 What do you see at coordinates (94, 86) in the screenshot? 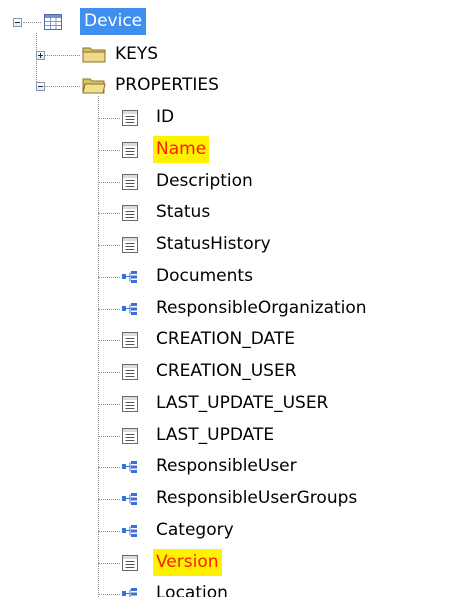
I see `folder-open-icon` at bounding box center [94, 86].